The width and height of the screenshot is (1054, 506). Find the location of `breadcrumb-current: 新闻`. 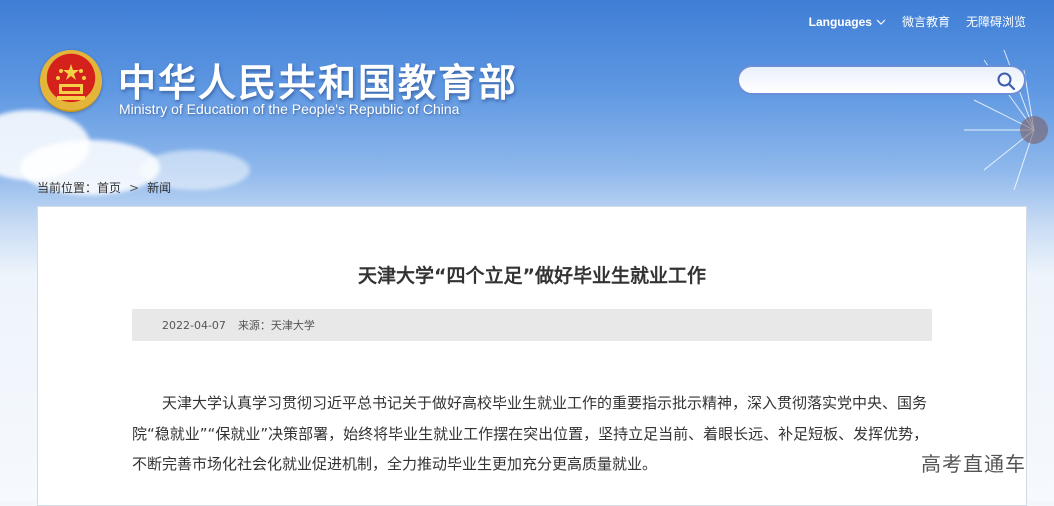

breadcrumb-current: 新闻 is located at coordinates (159, 187).